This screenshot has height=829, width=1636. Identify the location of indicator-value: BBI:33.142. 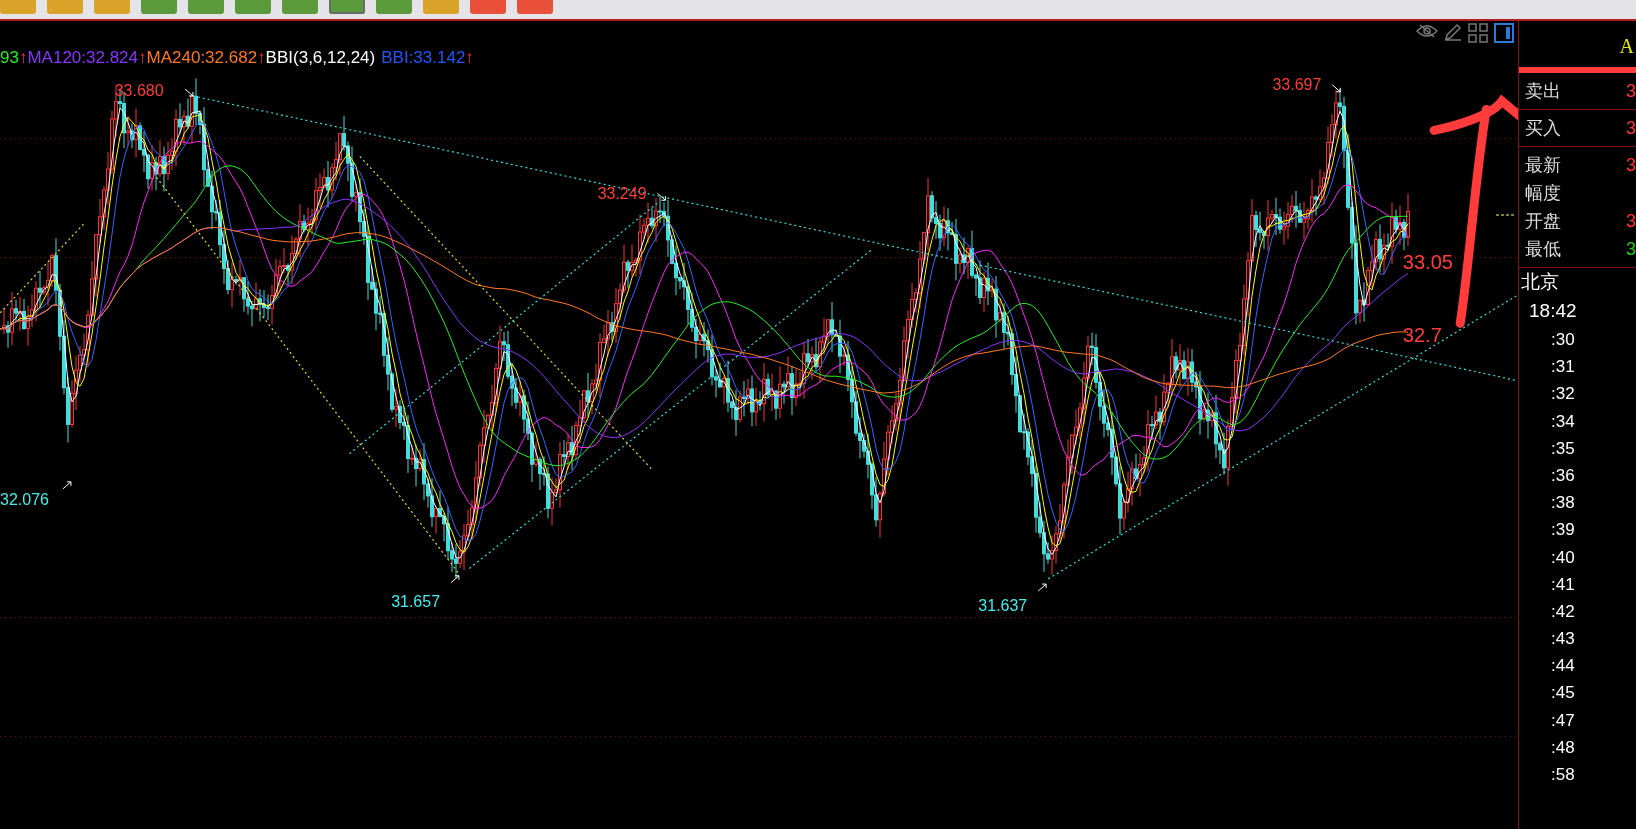
(423, 57).